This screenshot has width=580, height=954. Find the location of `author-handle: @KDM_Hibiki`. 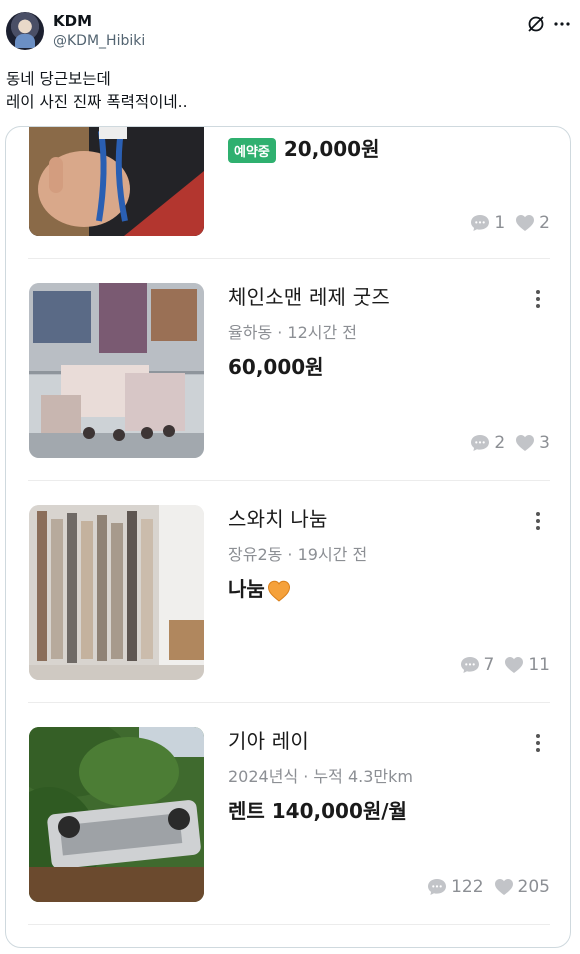

author-handle: @KDM_Hibiki is located at coordinates (99, 41).